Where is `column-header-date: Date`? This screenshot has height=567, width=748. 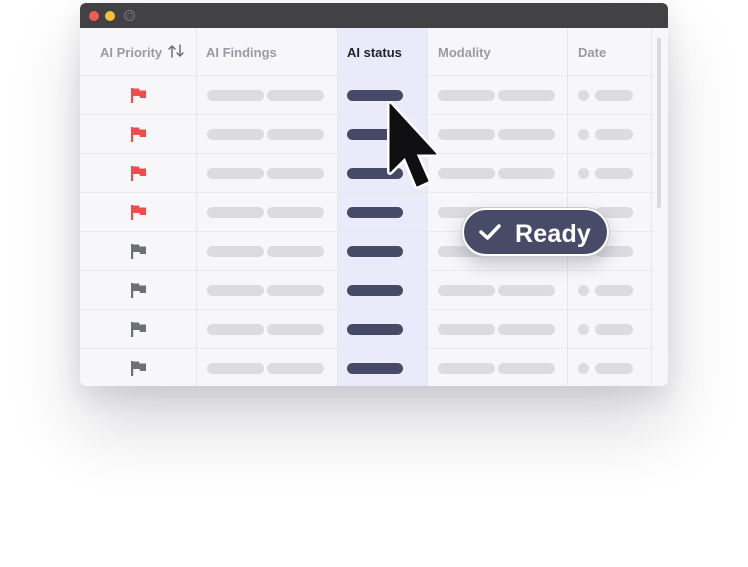 column-header-date: Date is located at coordinates (592, 52).